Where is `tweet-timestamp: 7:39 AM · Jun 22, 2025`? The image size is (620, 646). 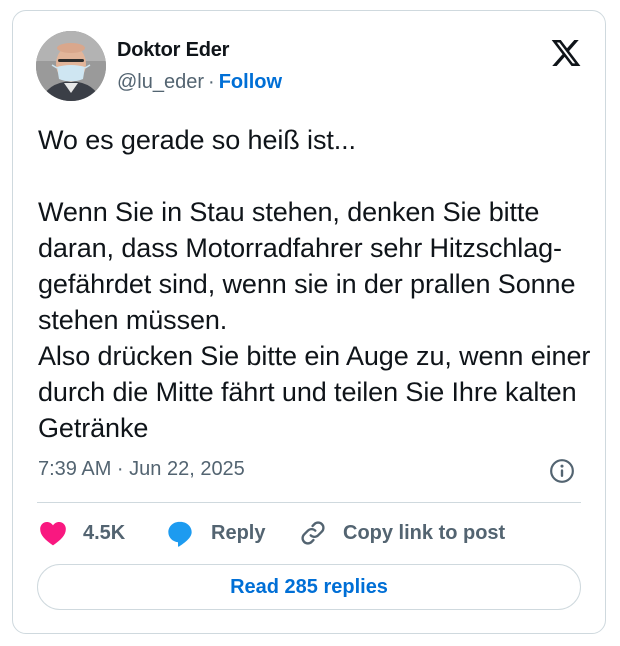
tweet-timestamp: 7:39 AM · Jun 22, 2025 is located at coordinates (141, 469).